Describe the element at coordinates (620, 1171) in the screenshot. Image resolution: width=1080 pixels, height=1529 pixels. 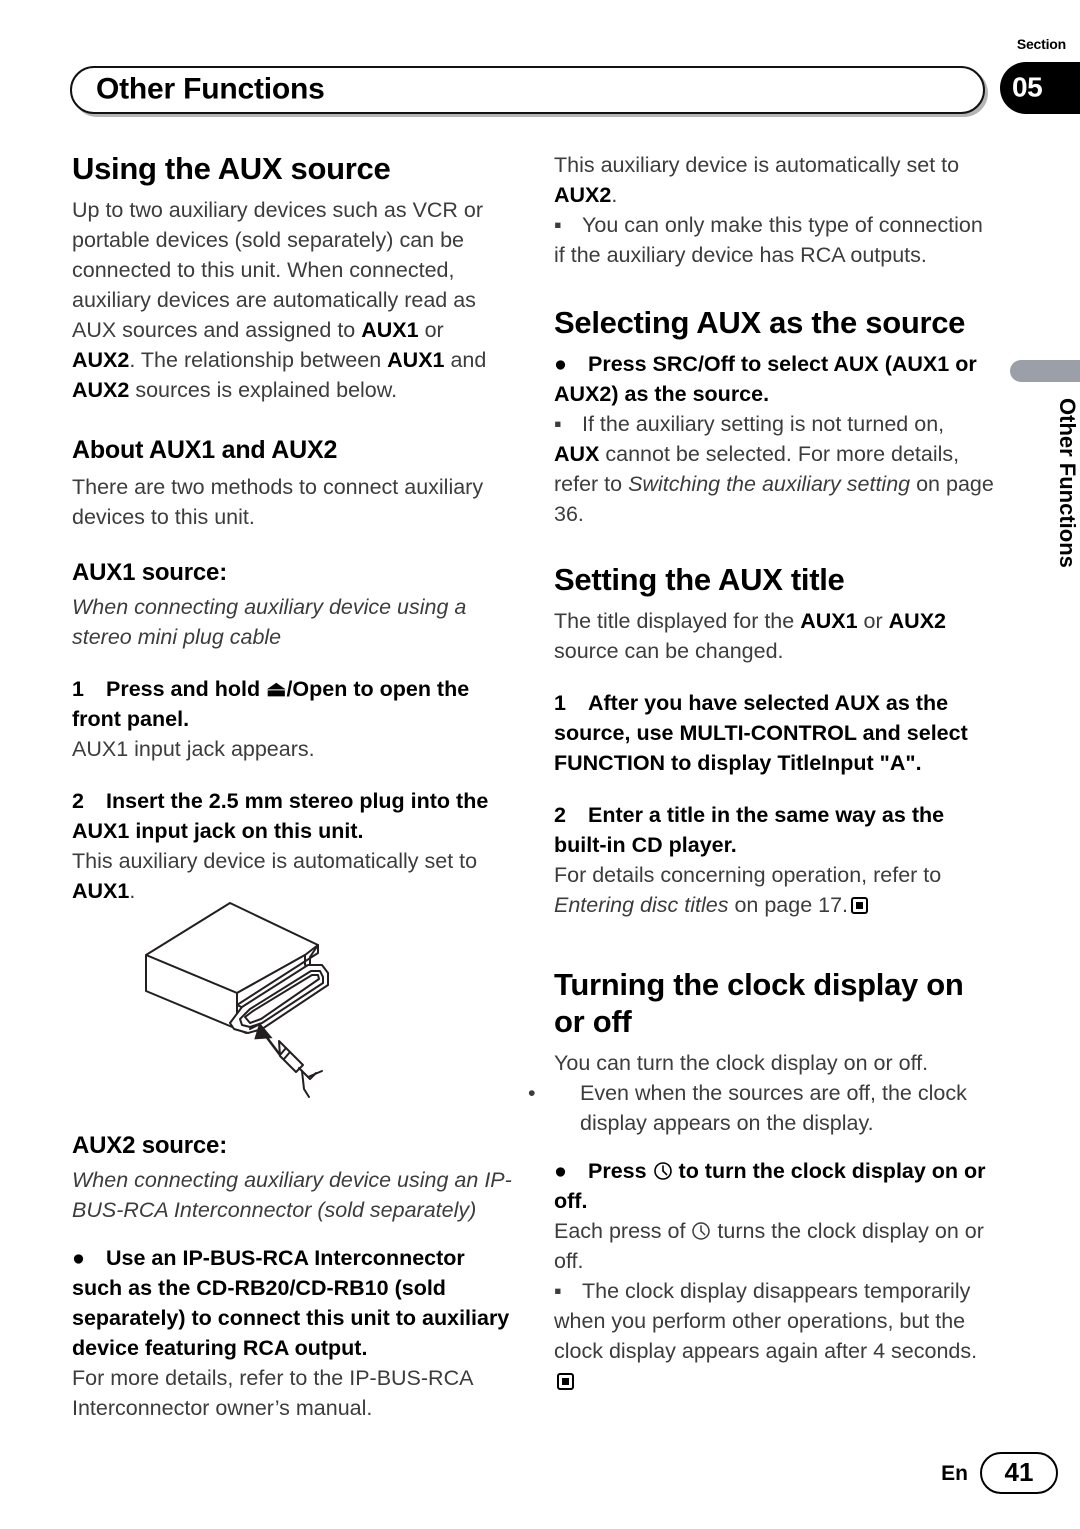
I see `clock-bullet-text-a: Press` at that location.